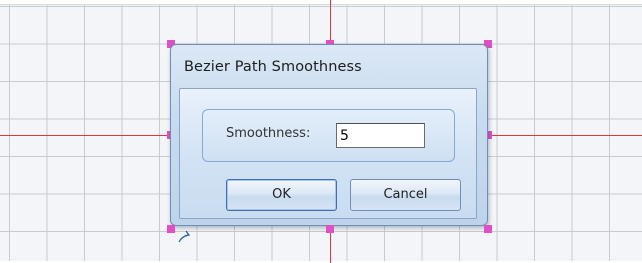 This screenshot has height=263, width=642. What do you see at coordinates (405, 195) in the screenshot?
I see `cancel-button: Cancel` at bounding box center [405, 195].